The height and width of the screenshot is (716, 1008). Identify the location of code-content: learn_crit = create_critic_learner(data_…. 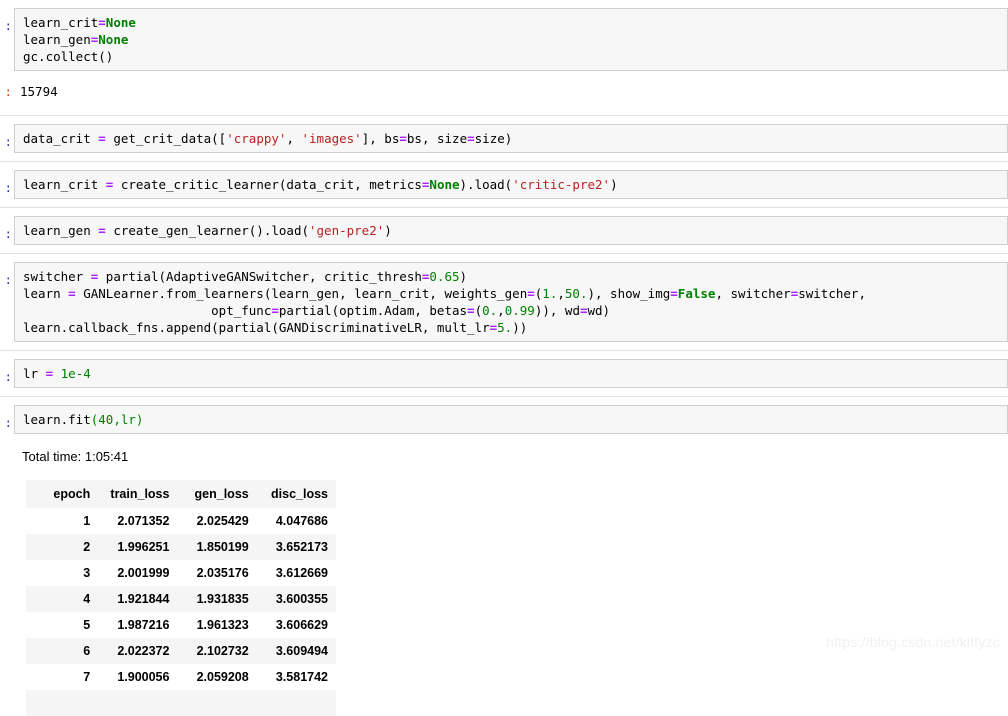
(320, 184).